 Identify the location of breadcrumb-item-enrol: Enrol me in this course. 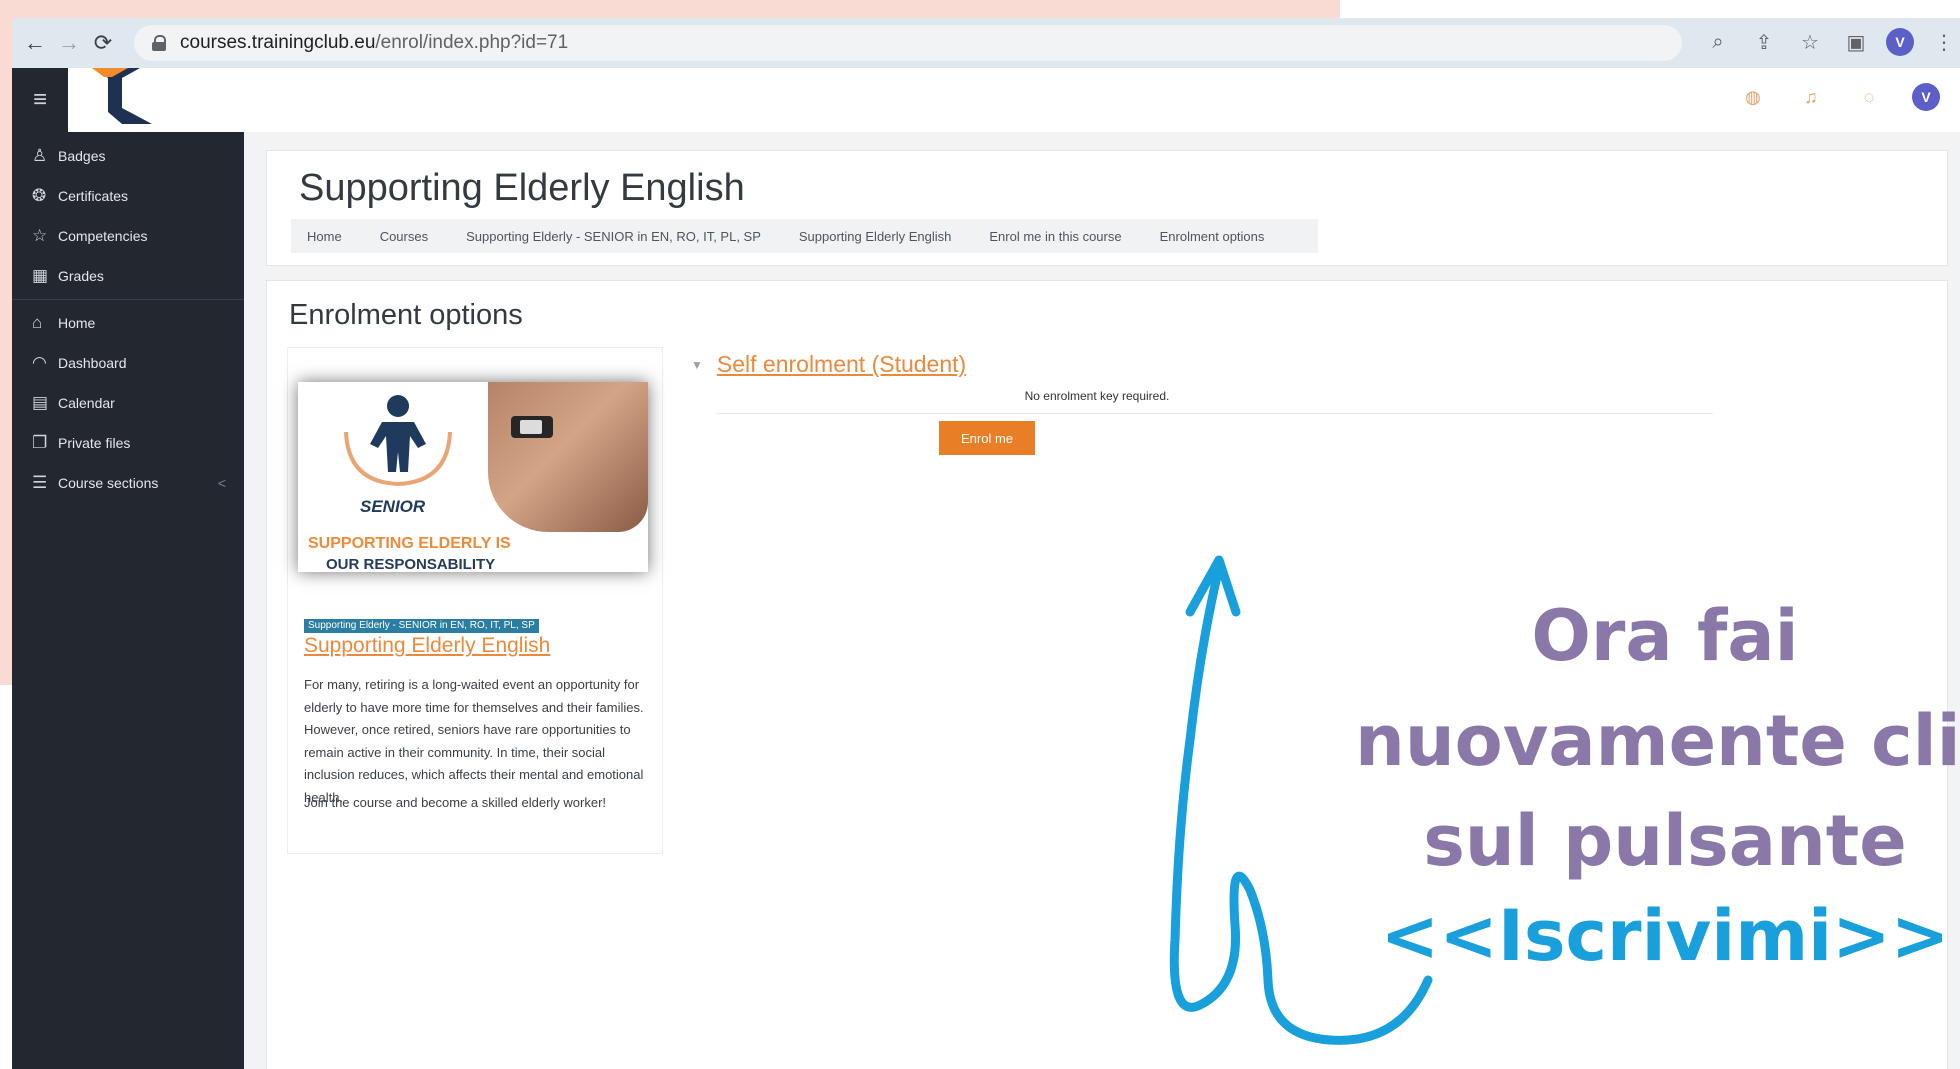
(1055, 236).